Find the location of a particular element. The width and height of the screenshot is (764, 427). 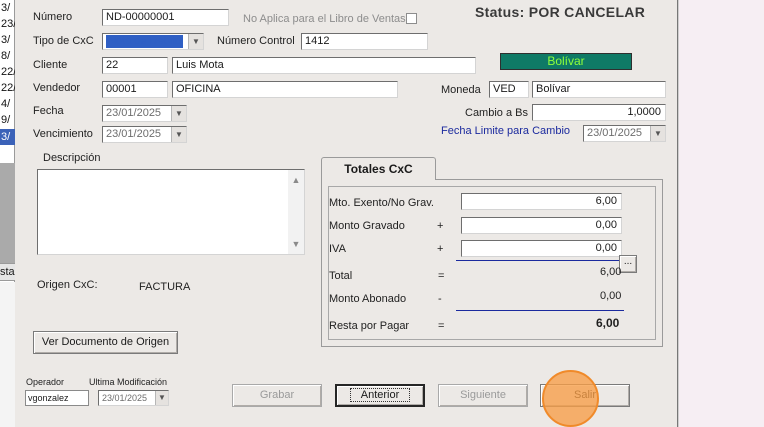

vendedor-name-field: OFICINA is located at coordinates (285, 89).